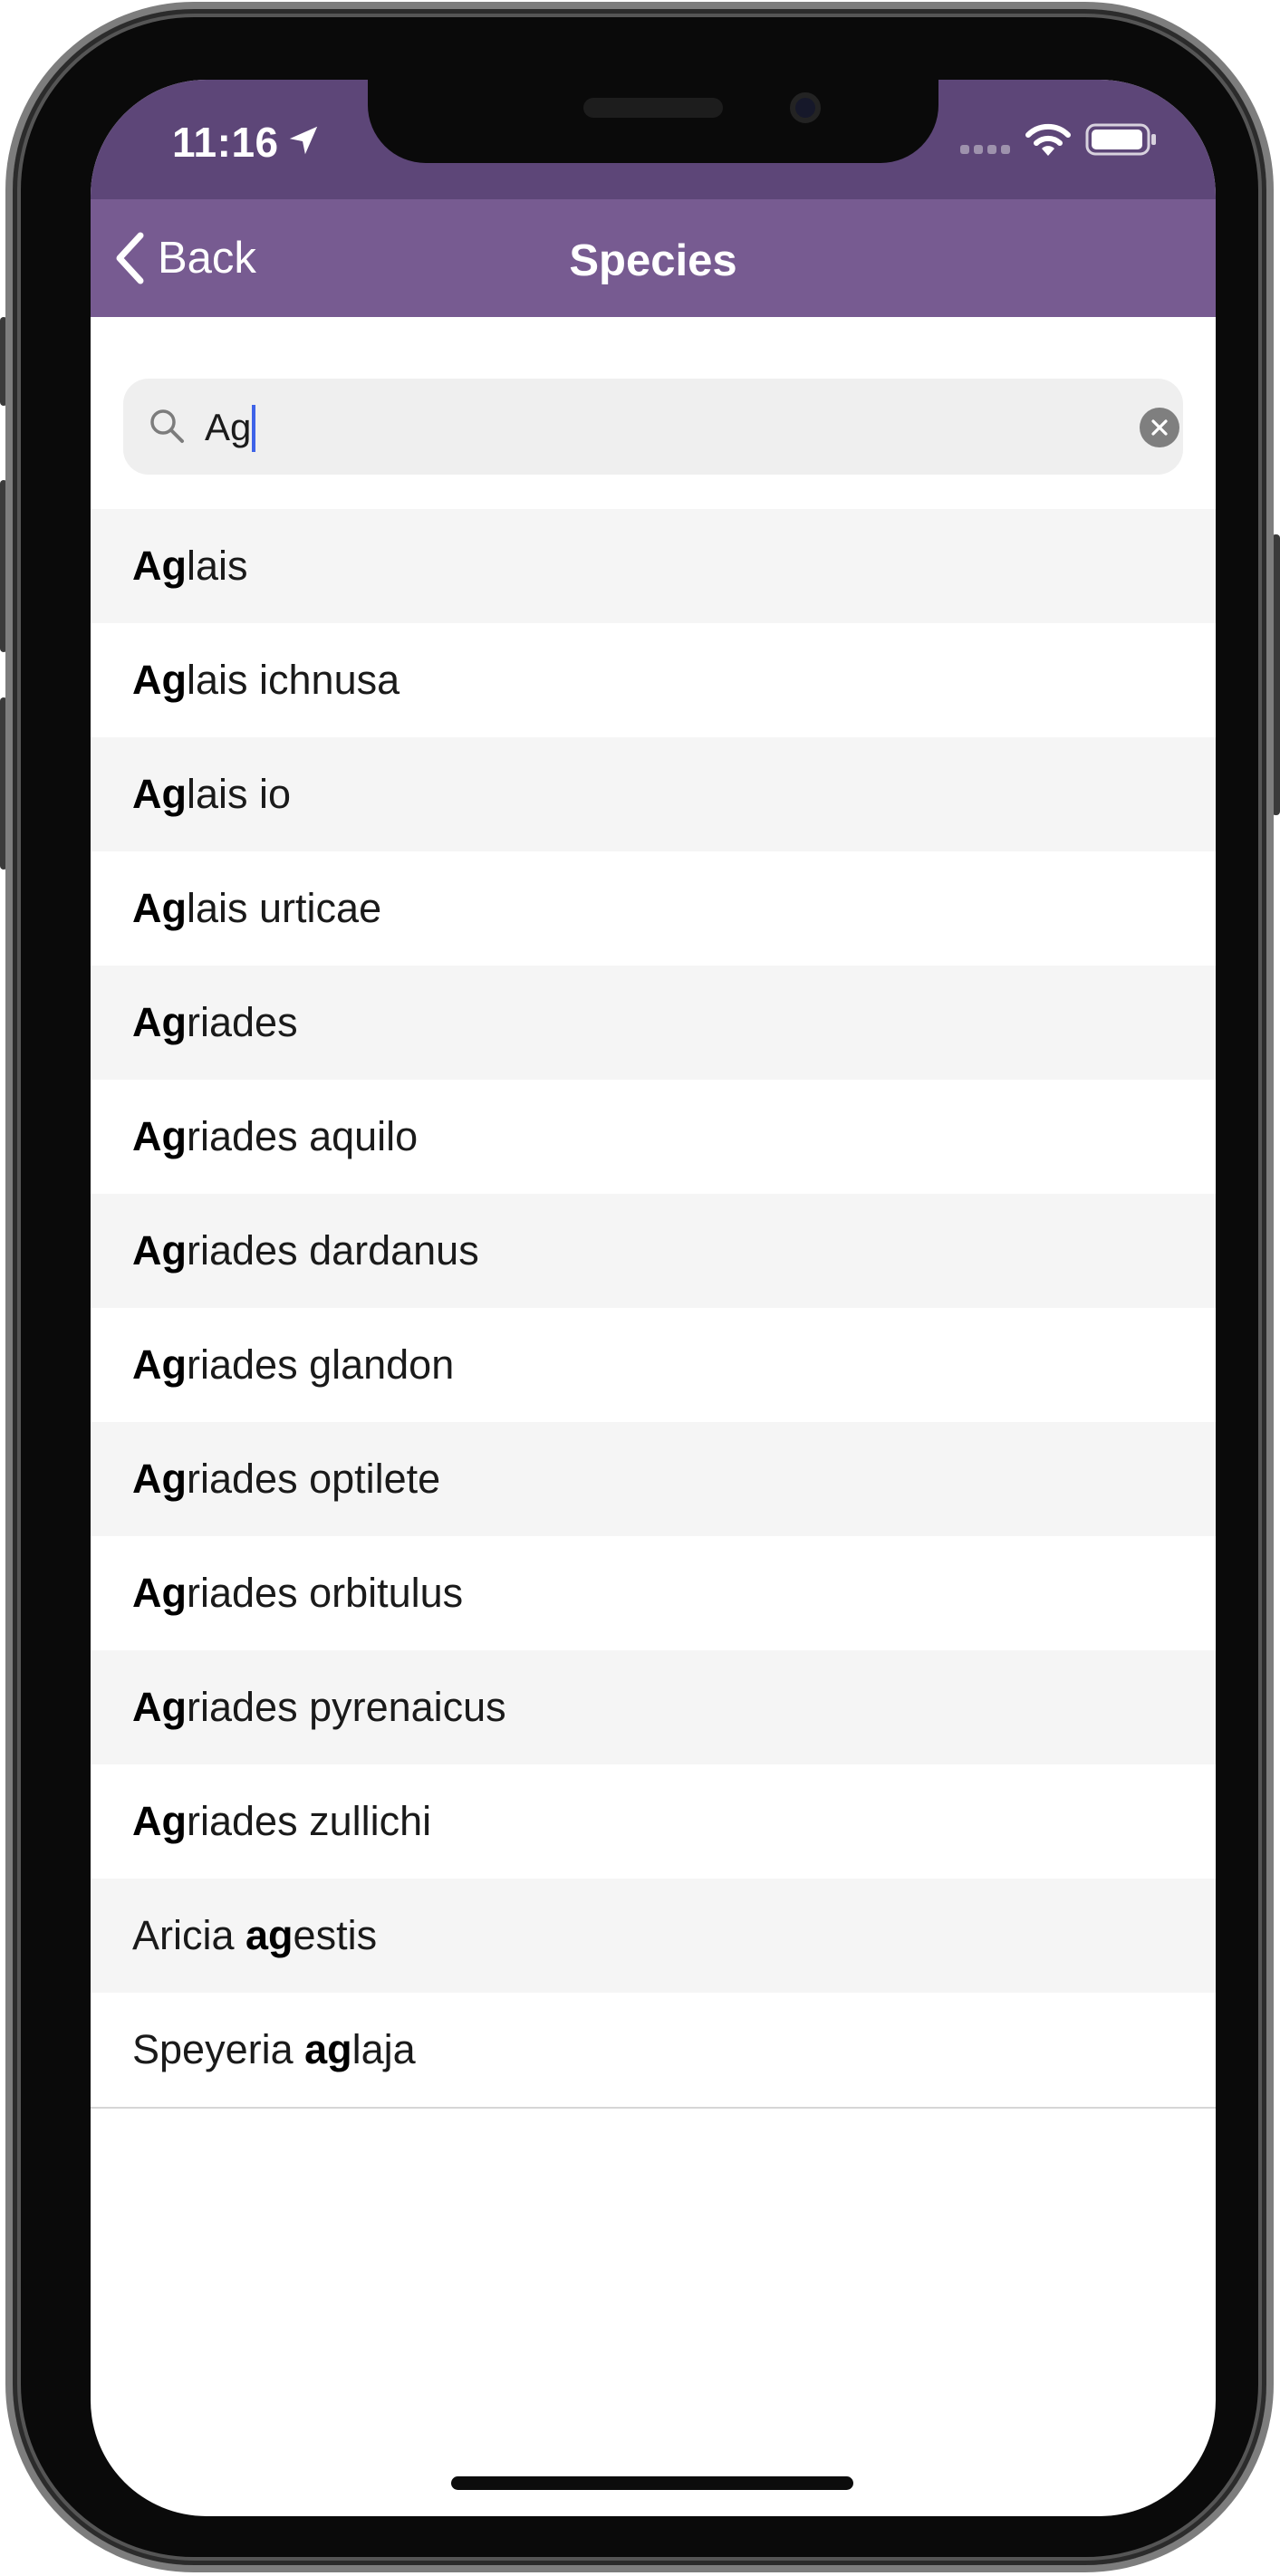 Image resolution: width=1280 pixels, height=2576 pixels. I want to click on result-suffix: riades, so click(242, 1022).